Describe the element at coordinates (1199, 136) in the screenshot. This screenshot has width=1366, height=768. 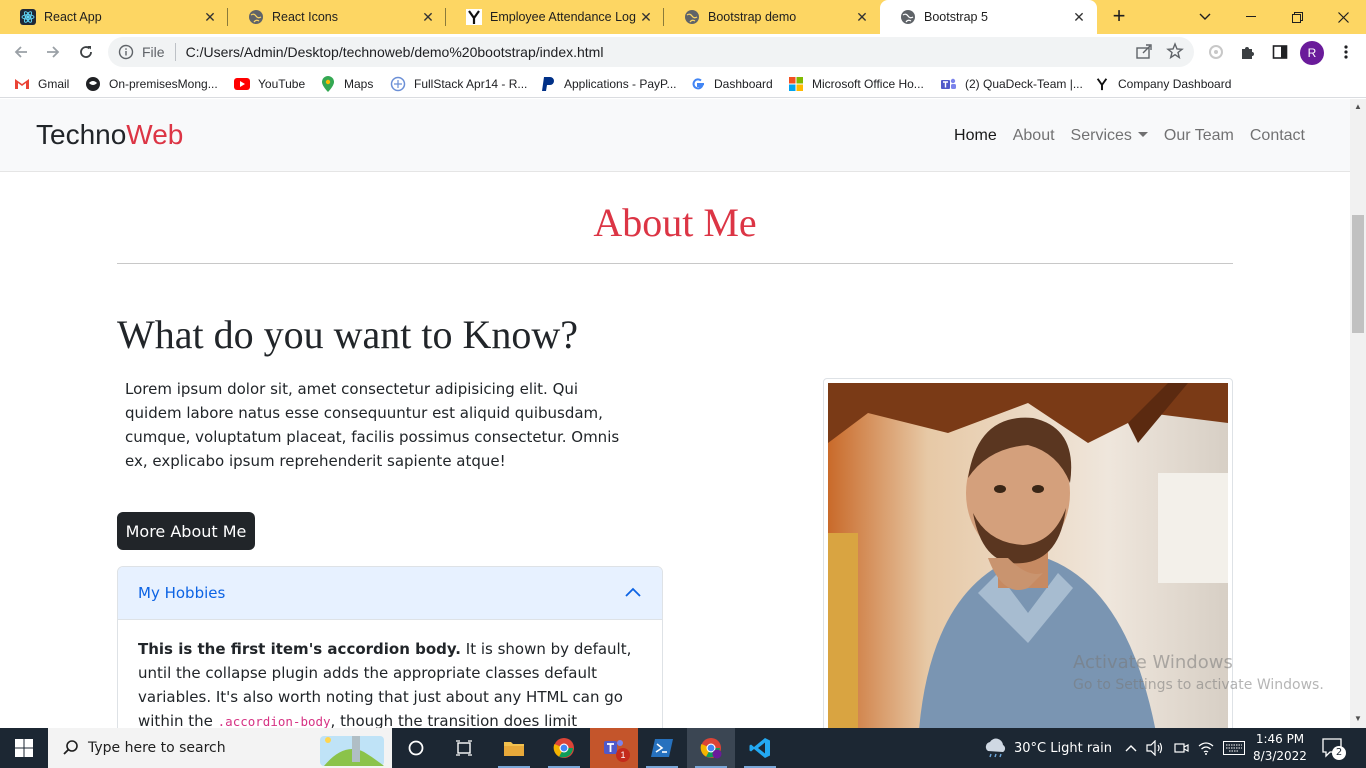
I see `nav-our-team: Our Team` at that location.